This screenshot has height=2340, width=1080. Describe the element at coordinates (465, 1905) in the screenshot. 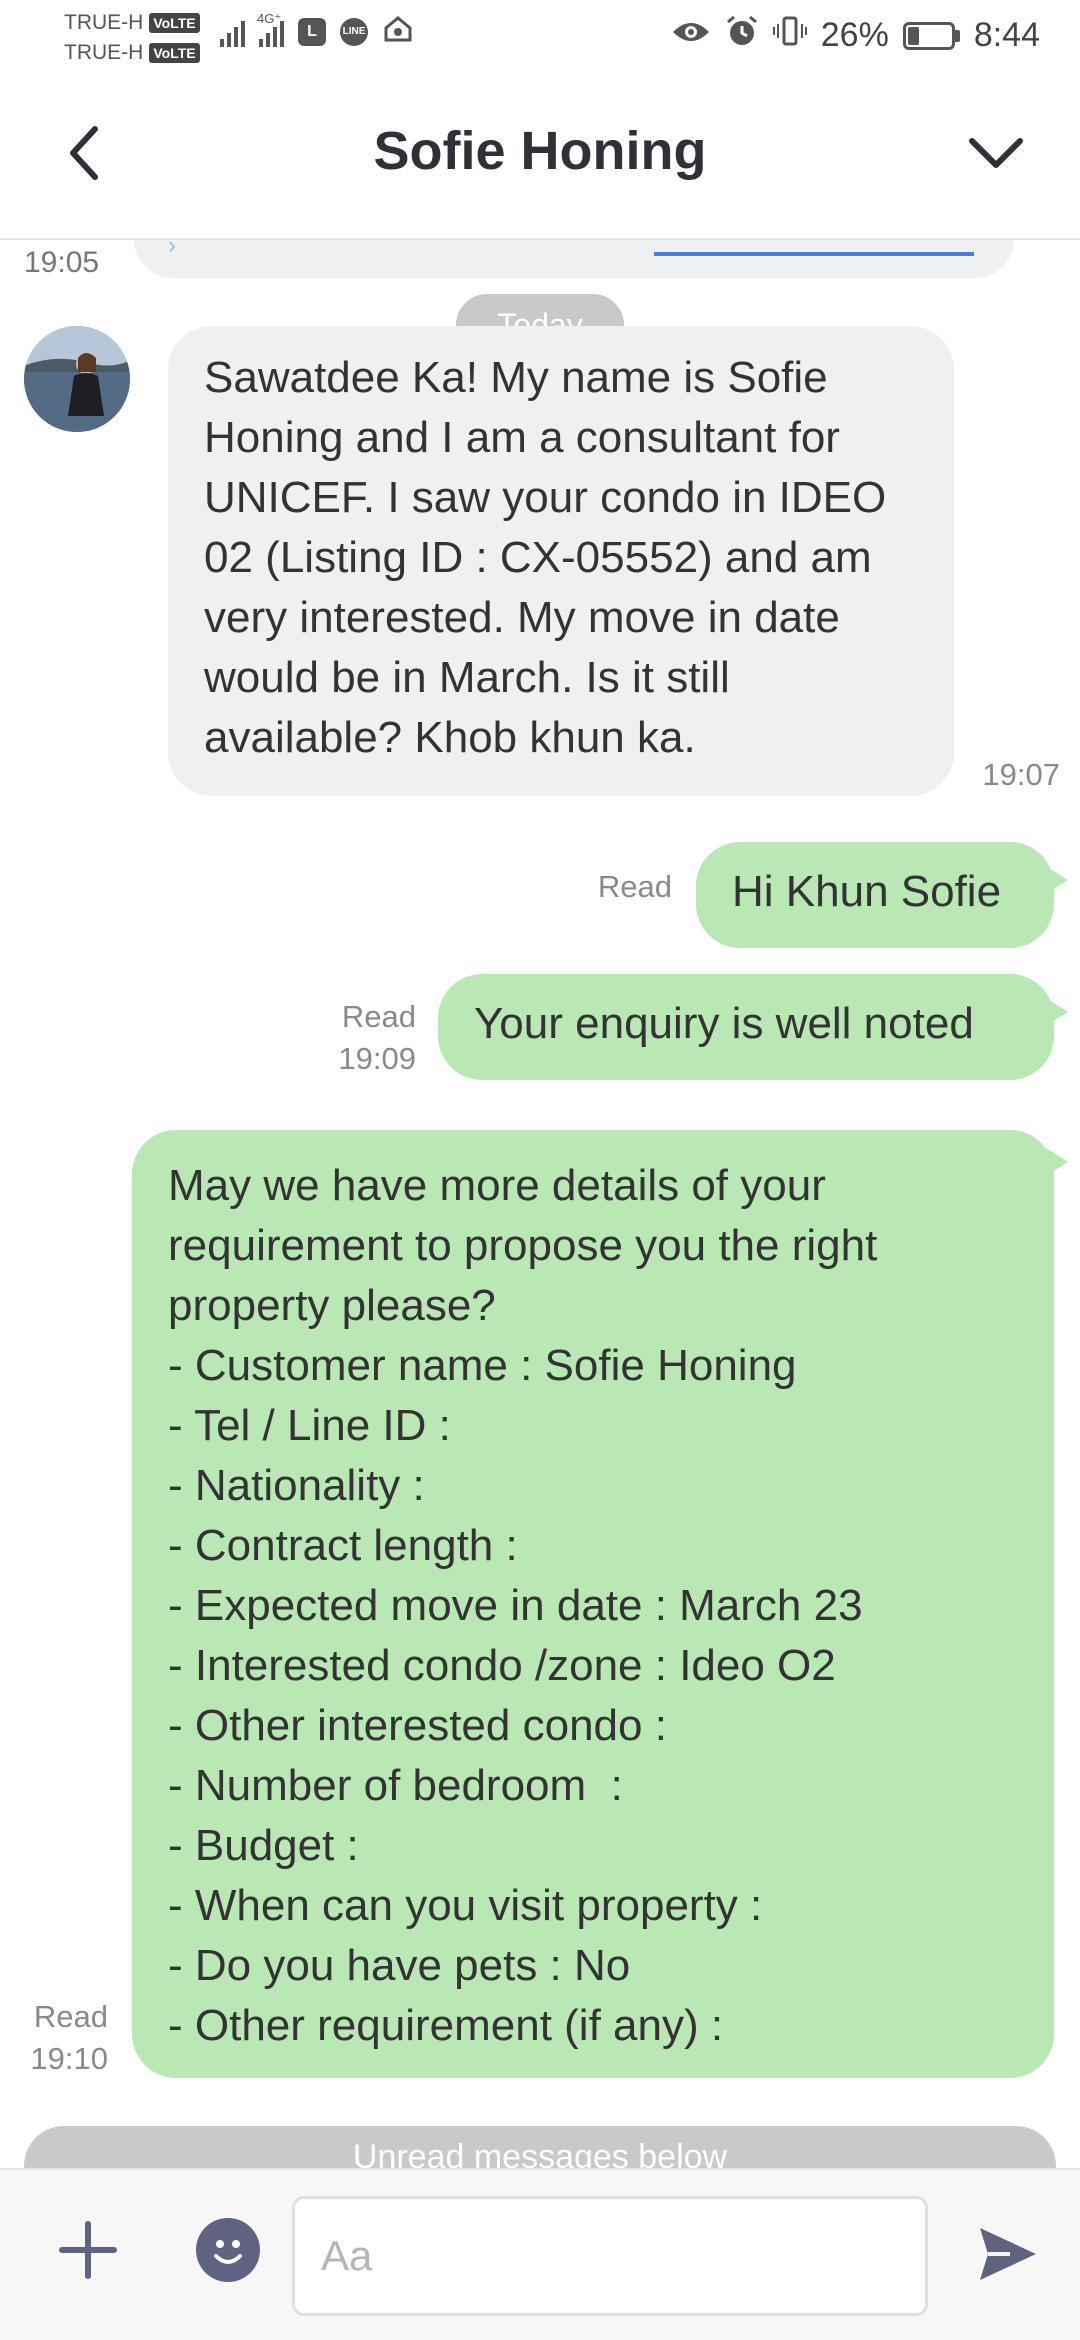

I see `message-line: - When can you visit property :` at that location.